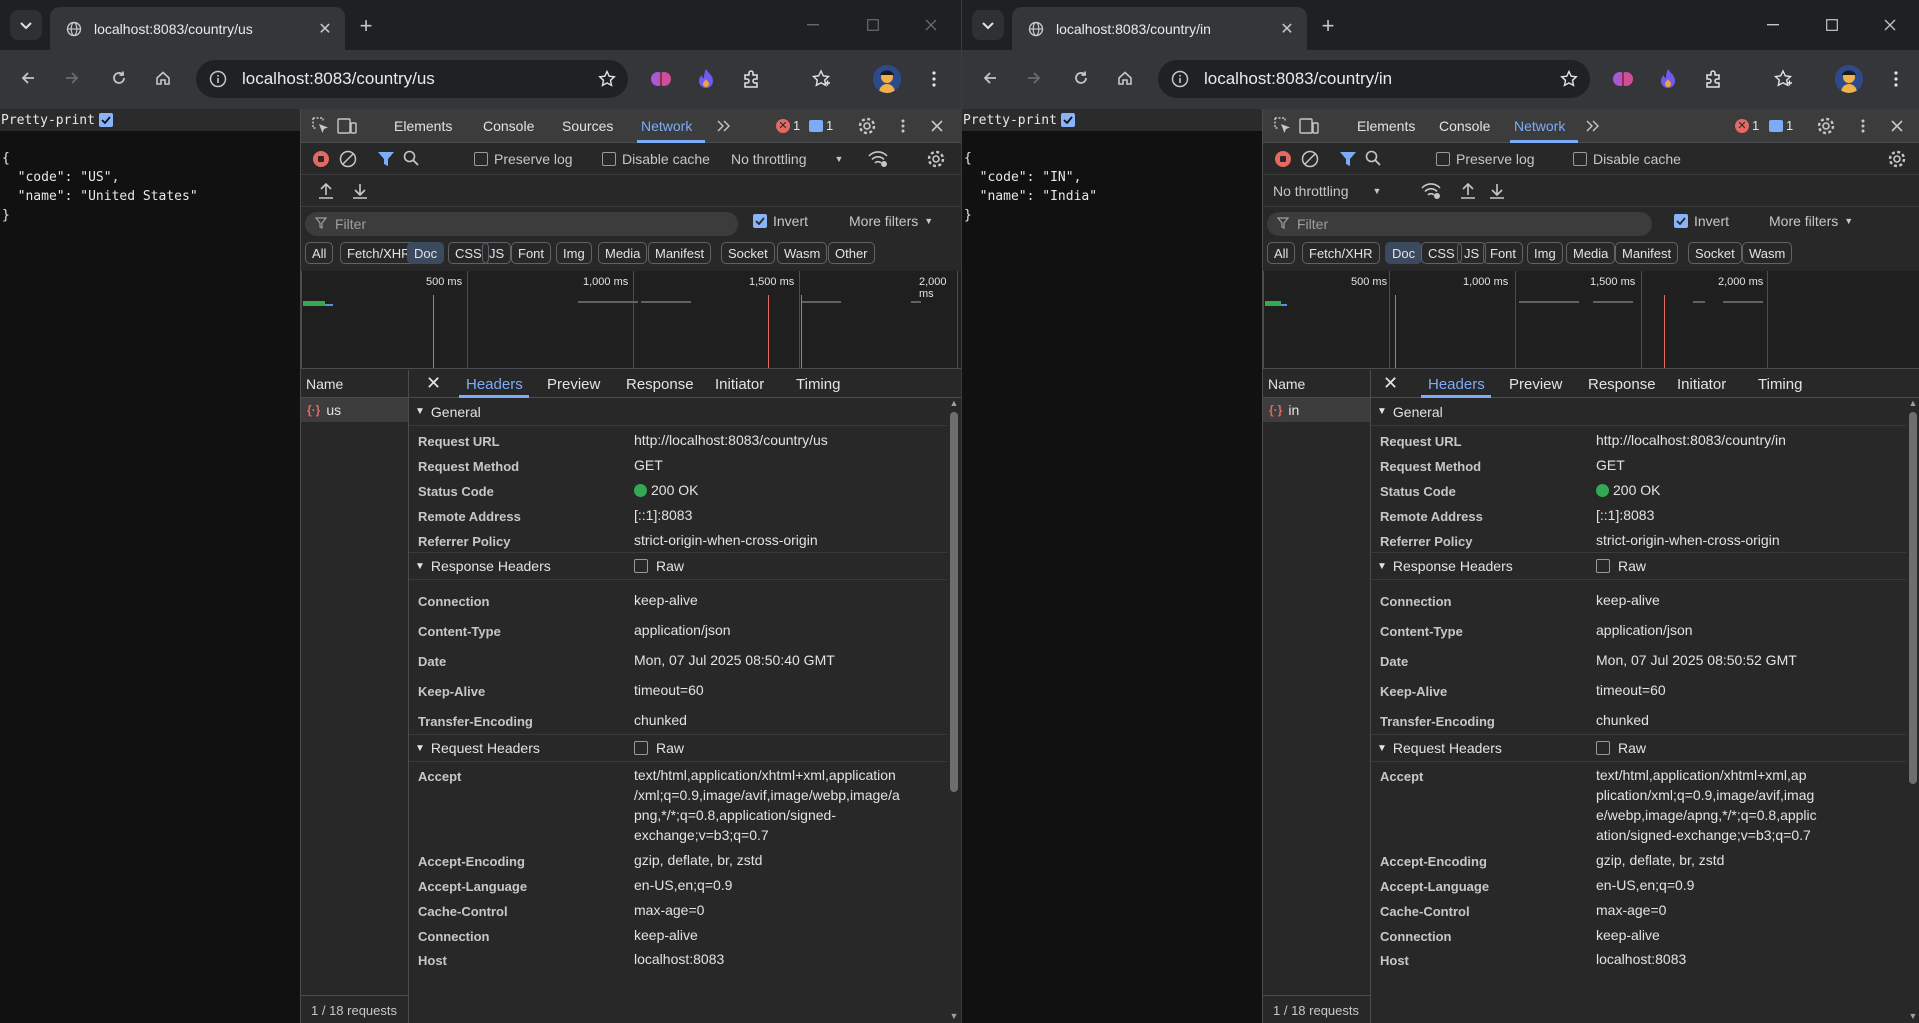 This screenshot has height=1023, width=1919. What do you see at coordinates (1781, 125) in the screenshot?
I see `message-count-badge: 1` at bounding box center [1781, 125].